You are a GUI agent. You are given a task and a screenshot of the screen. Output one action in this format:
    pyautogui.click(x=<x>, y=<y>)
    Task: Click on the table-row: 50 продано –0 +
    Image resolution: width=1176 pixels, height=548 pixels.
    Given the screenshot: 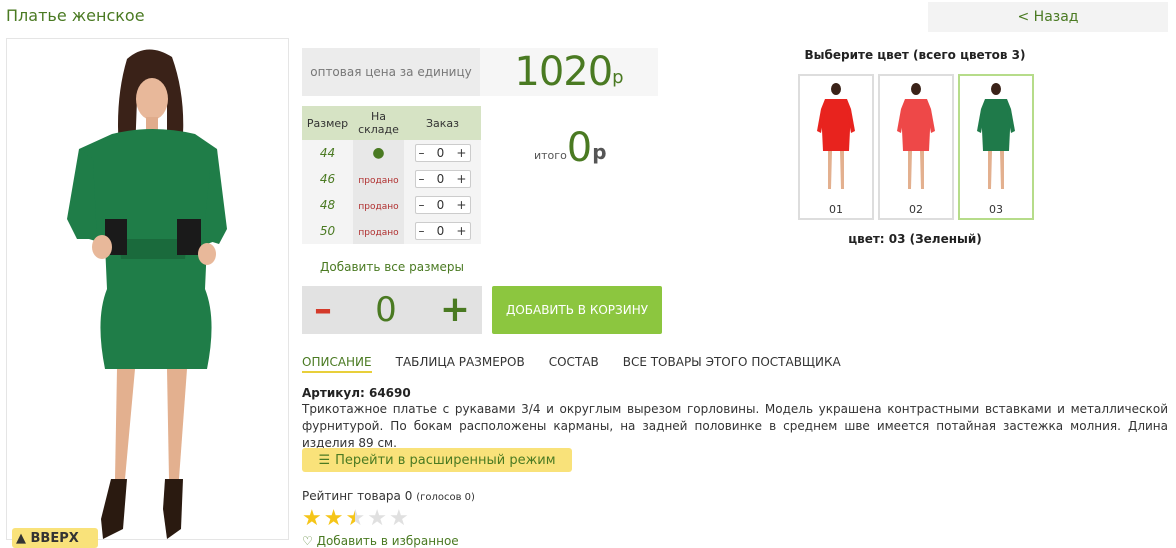 What is the action you would take?
    pyautogui.click(x=391, y=231)
    